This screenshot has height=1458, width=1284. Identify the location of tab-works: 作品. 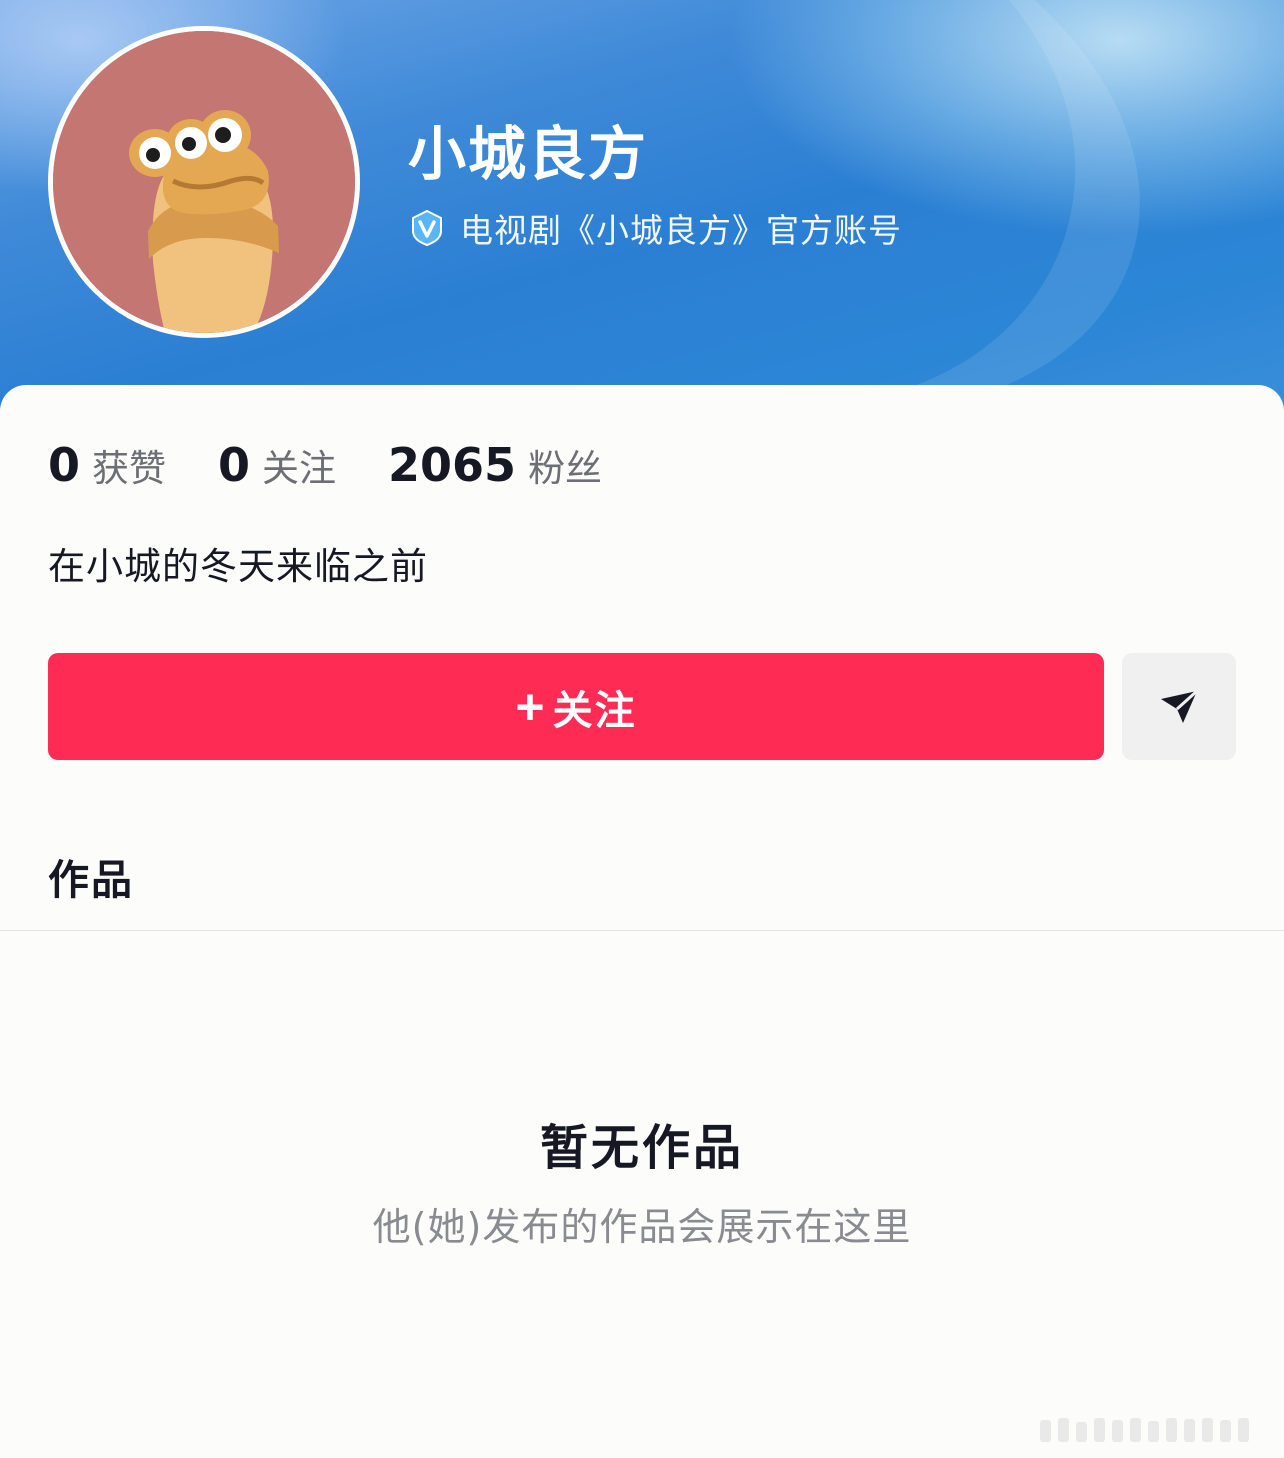
(91, 876).